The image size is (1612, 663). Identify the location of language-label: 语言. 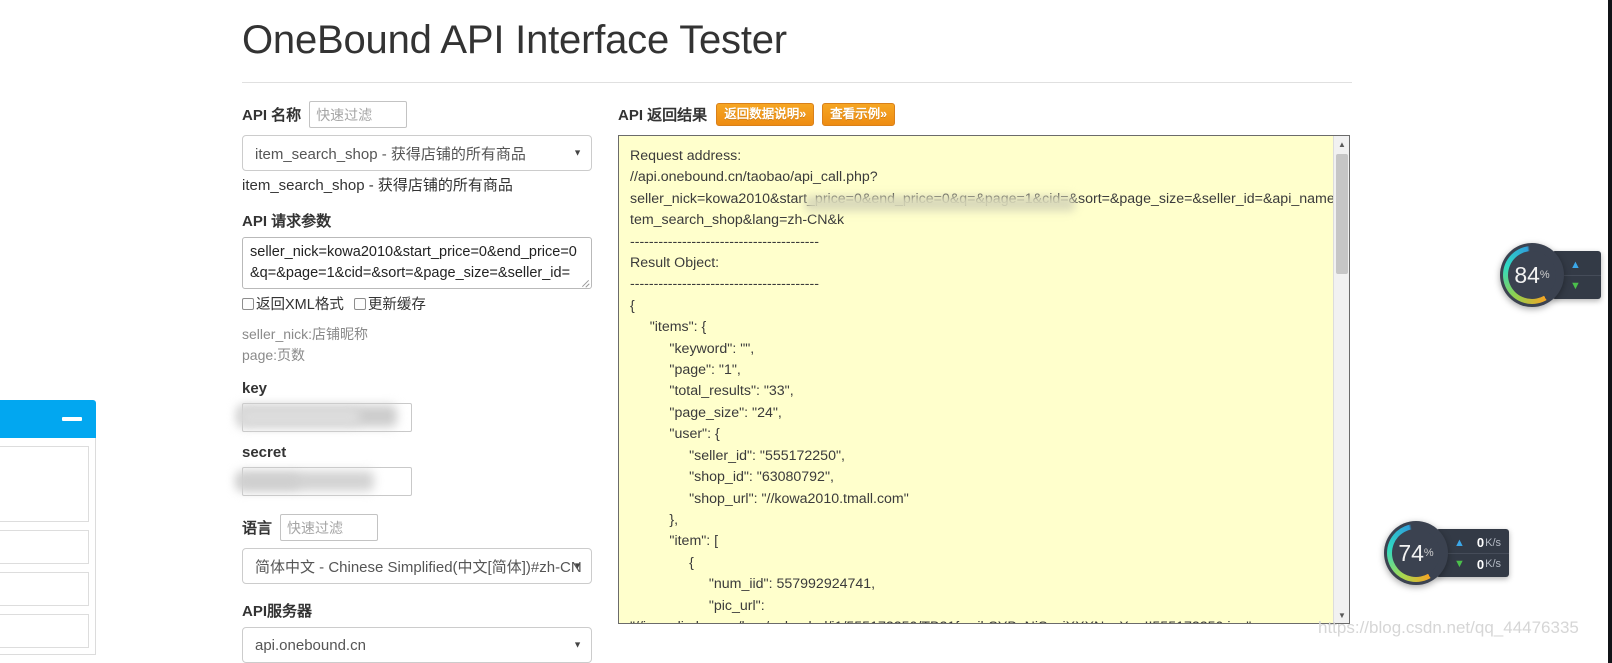
(257, 528).